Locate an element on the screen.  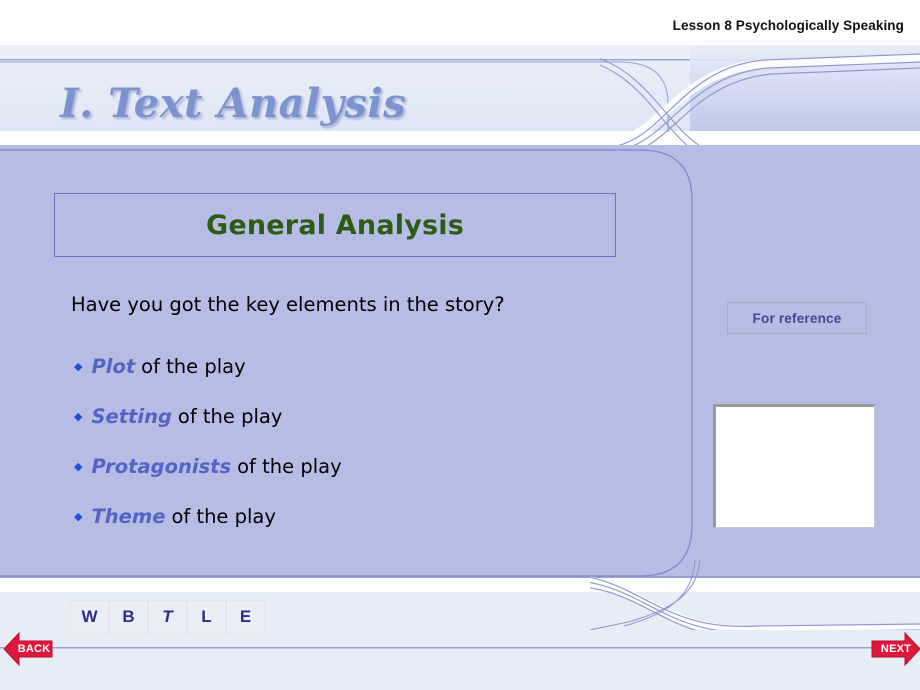
list-item: ◆ Protagonists of the play is located at coordinates (354, 480).